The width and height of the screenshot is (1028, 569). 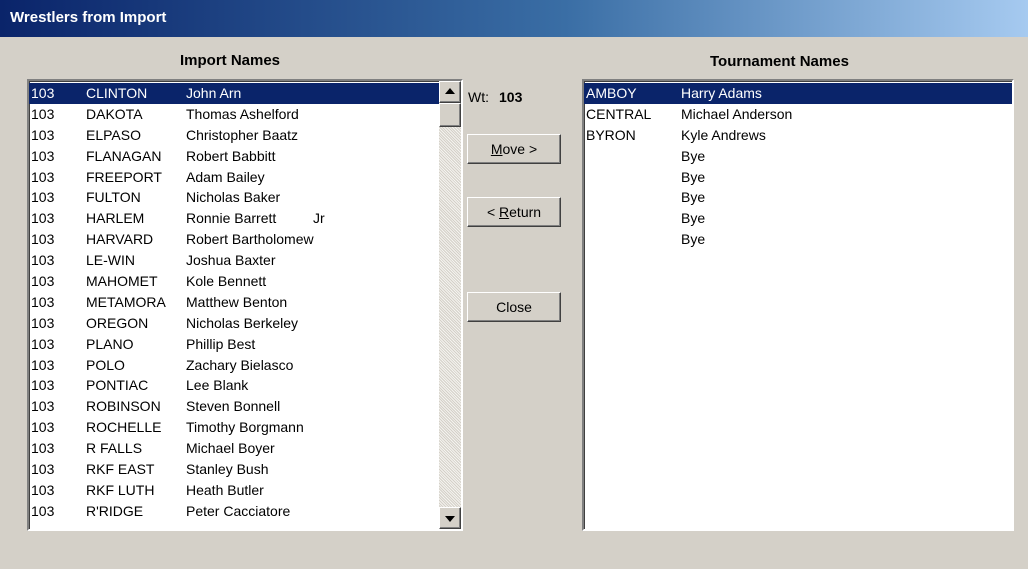 I want to click on weight-label: Wt:, so click(x=478, y=97).